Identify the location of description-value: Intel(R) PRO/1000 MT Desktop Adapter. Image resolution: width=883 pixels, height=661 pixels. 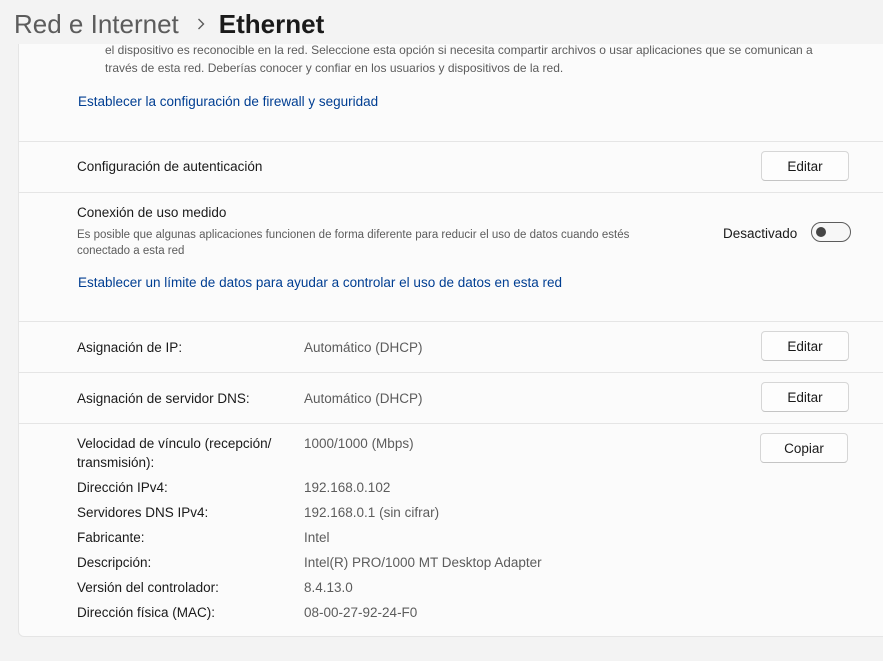
(423, 562).